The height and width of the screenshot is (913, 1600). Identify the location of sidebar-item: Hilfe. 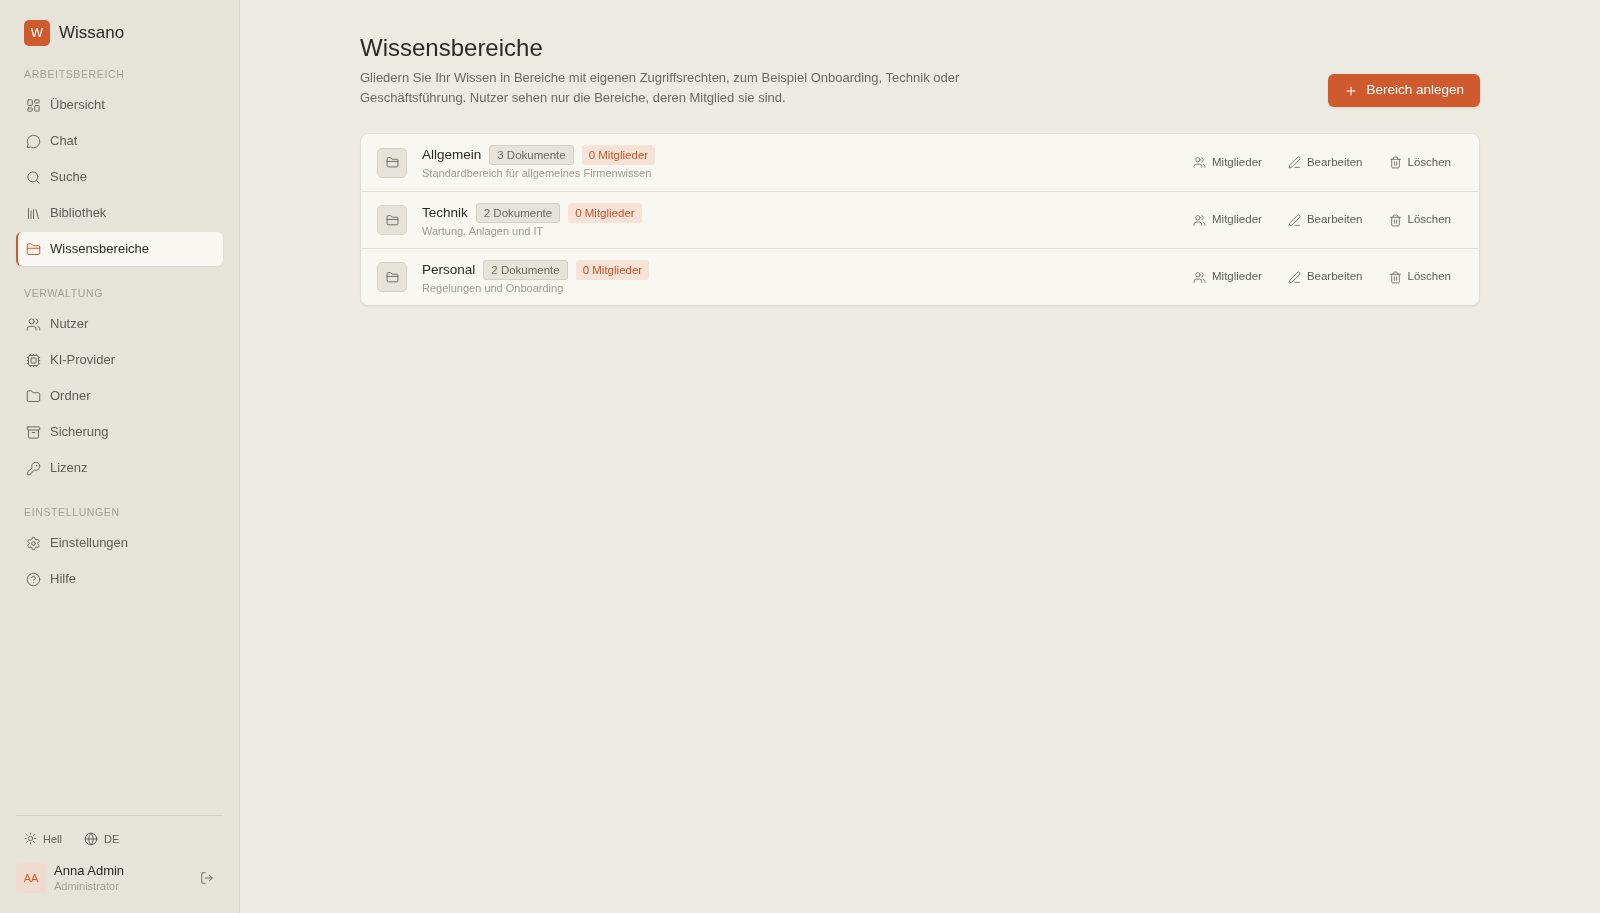
(119, 579).